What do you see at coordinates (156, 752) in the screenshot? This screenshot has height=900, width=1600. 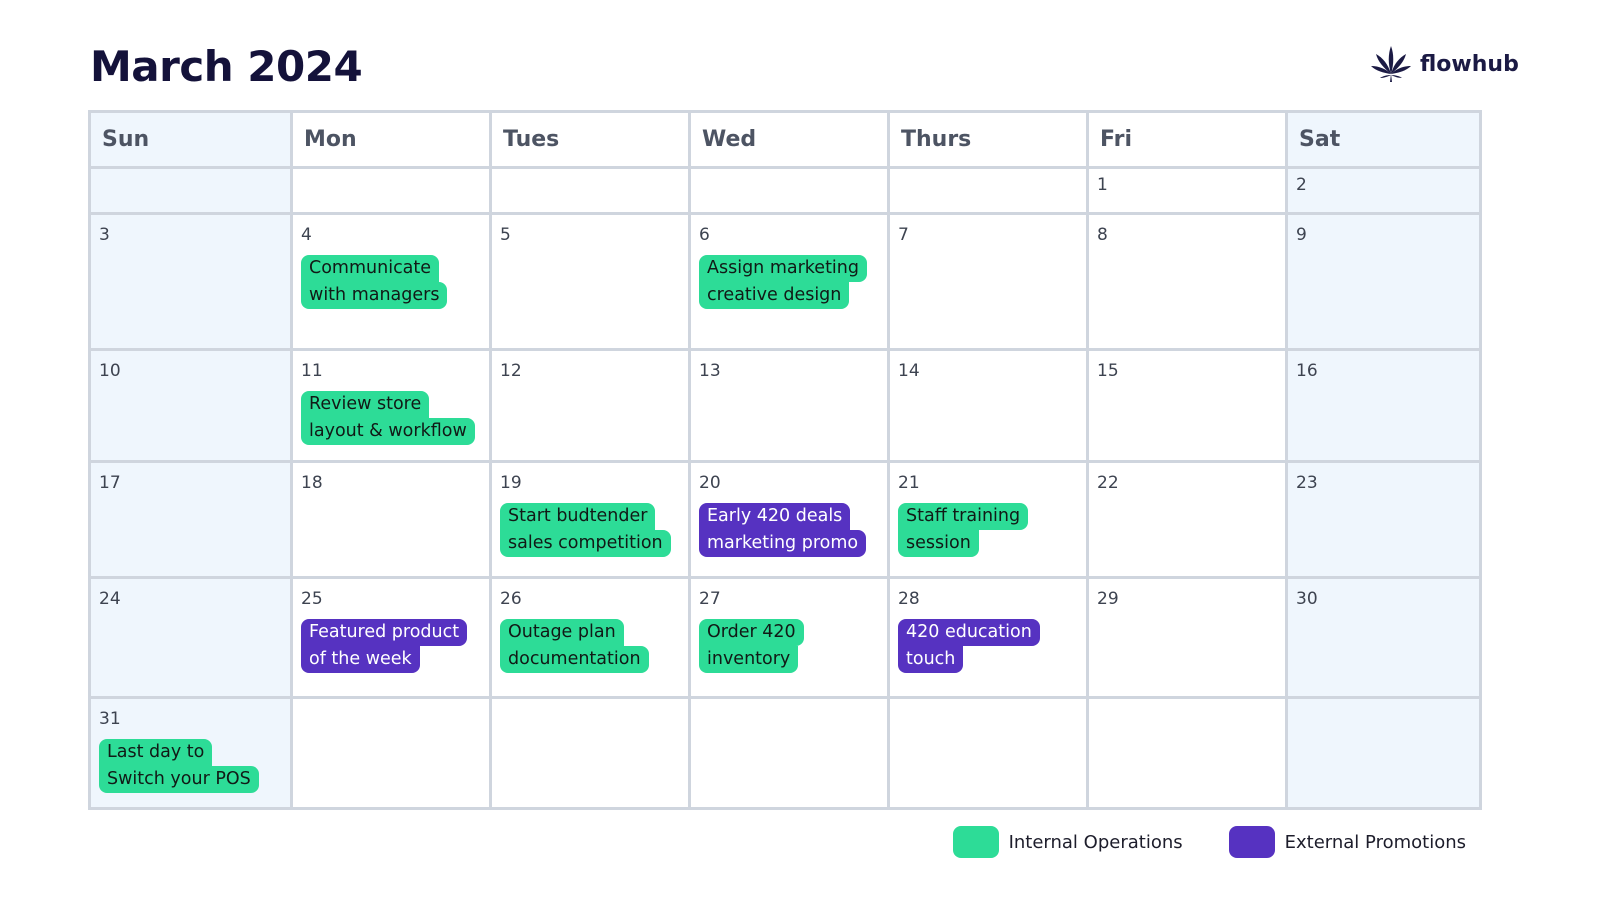 I see `event-text: Last day to` at bounding box center [156, 752].